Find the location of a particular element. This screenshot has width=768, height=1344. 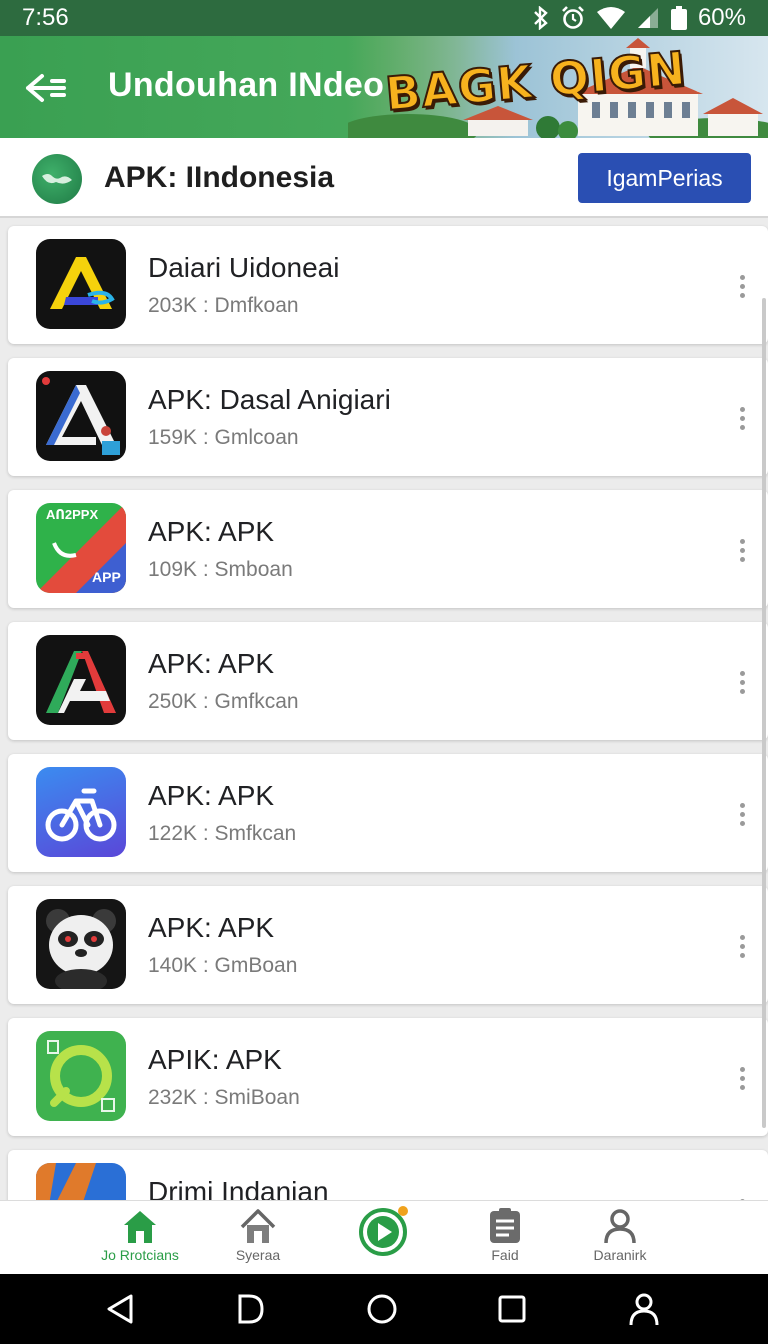

status-time: 7:56 is located at coordinates (45, 17).